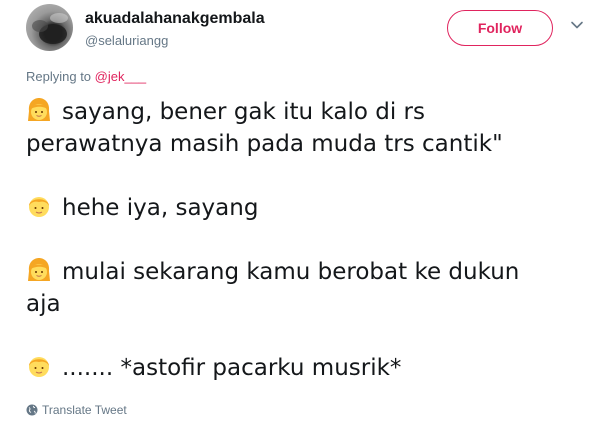  I want to click on chevron-down-icon, so click(577, 25).